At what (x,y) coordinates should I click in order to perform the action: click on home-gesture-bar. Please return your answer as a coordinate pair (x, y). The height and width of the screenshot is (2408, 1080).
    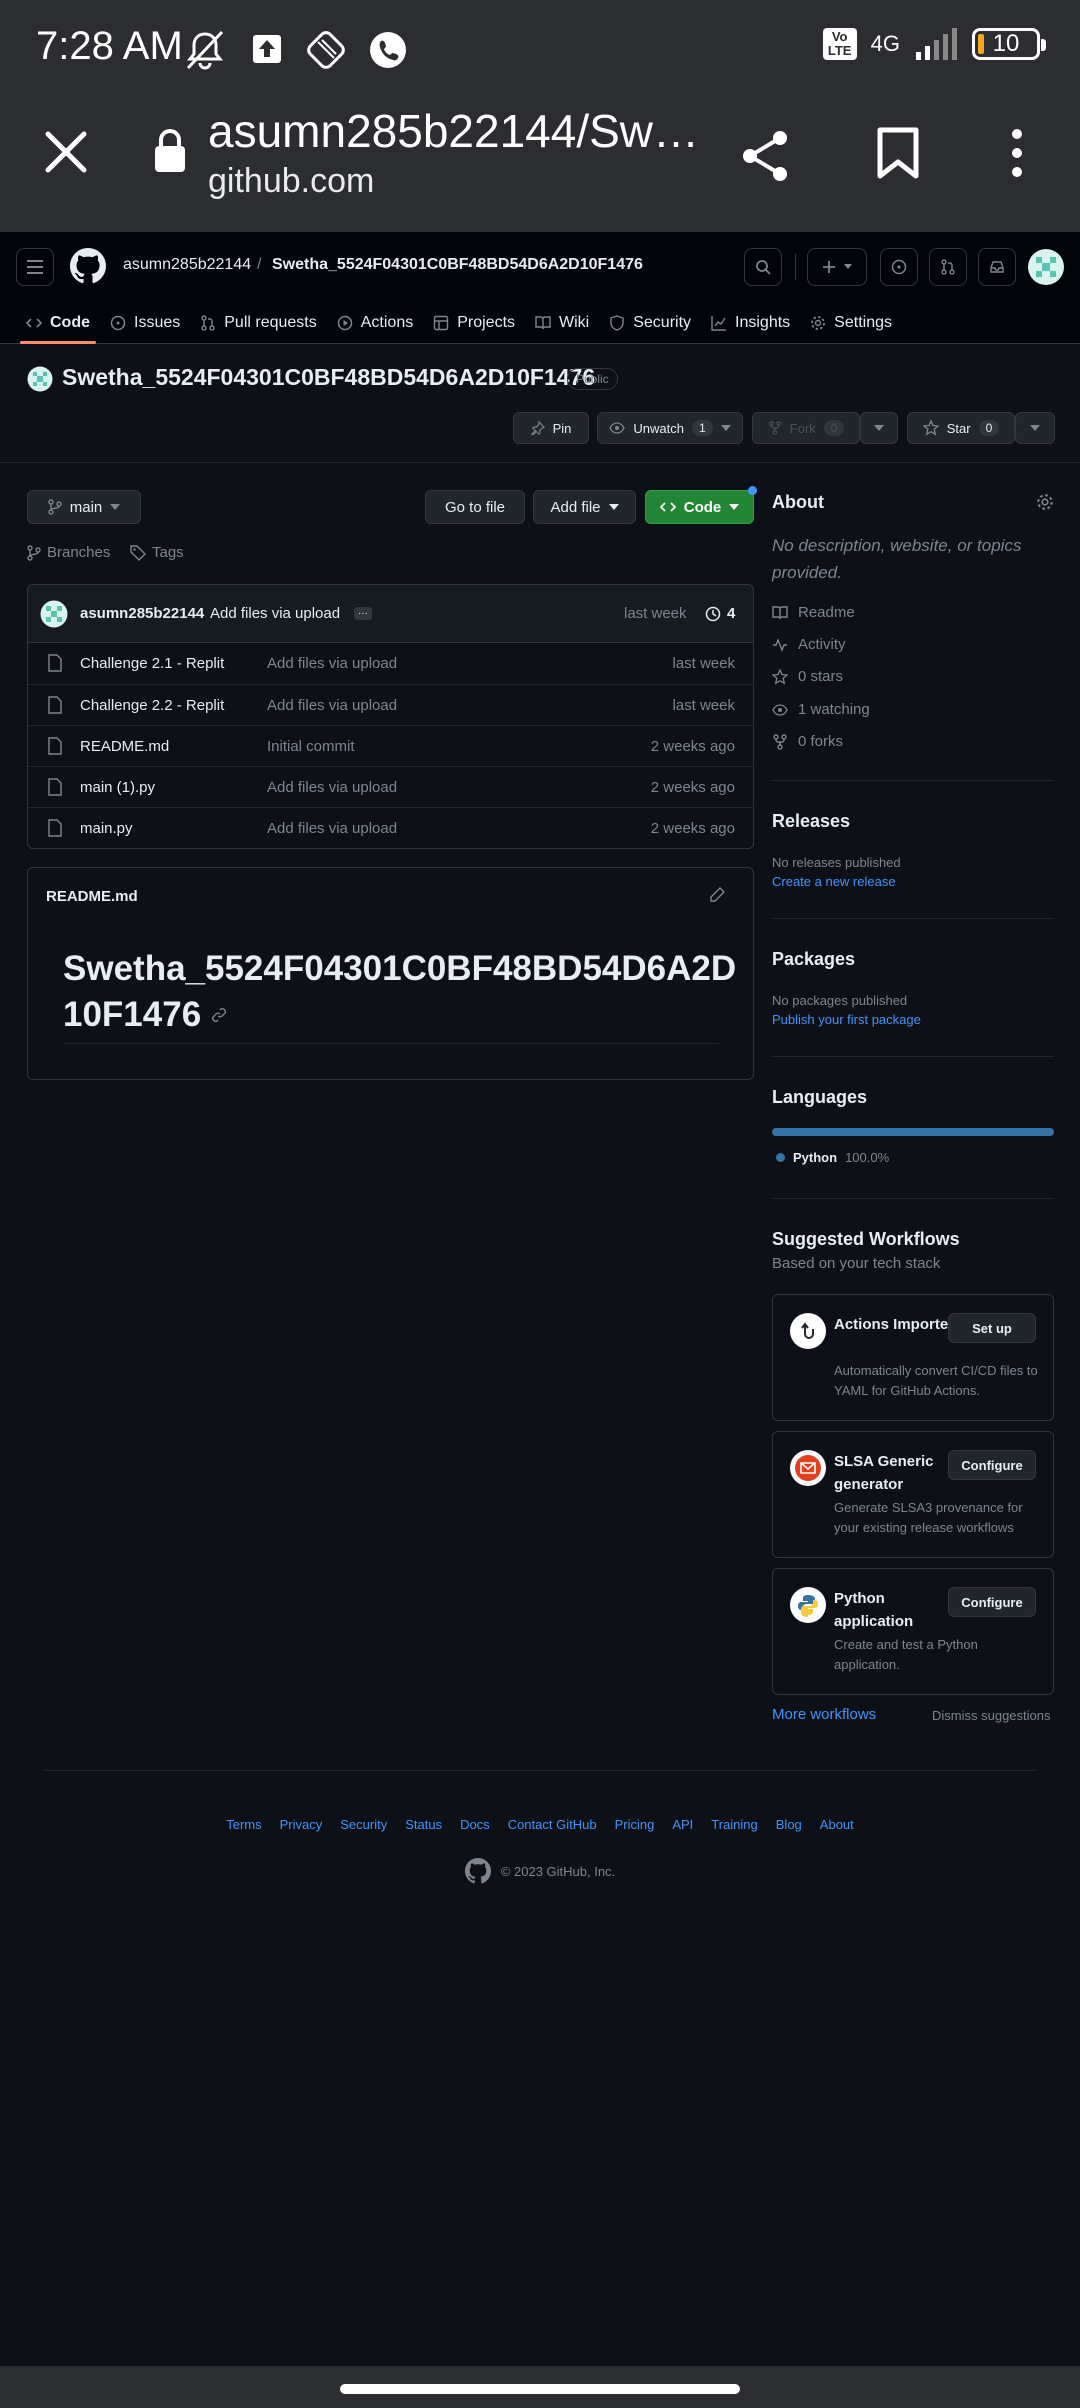
    Looking at the image, I should click on (540, 2389).